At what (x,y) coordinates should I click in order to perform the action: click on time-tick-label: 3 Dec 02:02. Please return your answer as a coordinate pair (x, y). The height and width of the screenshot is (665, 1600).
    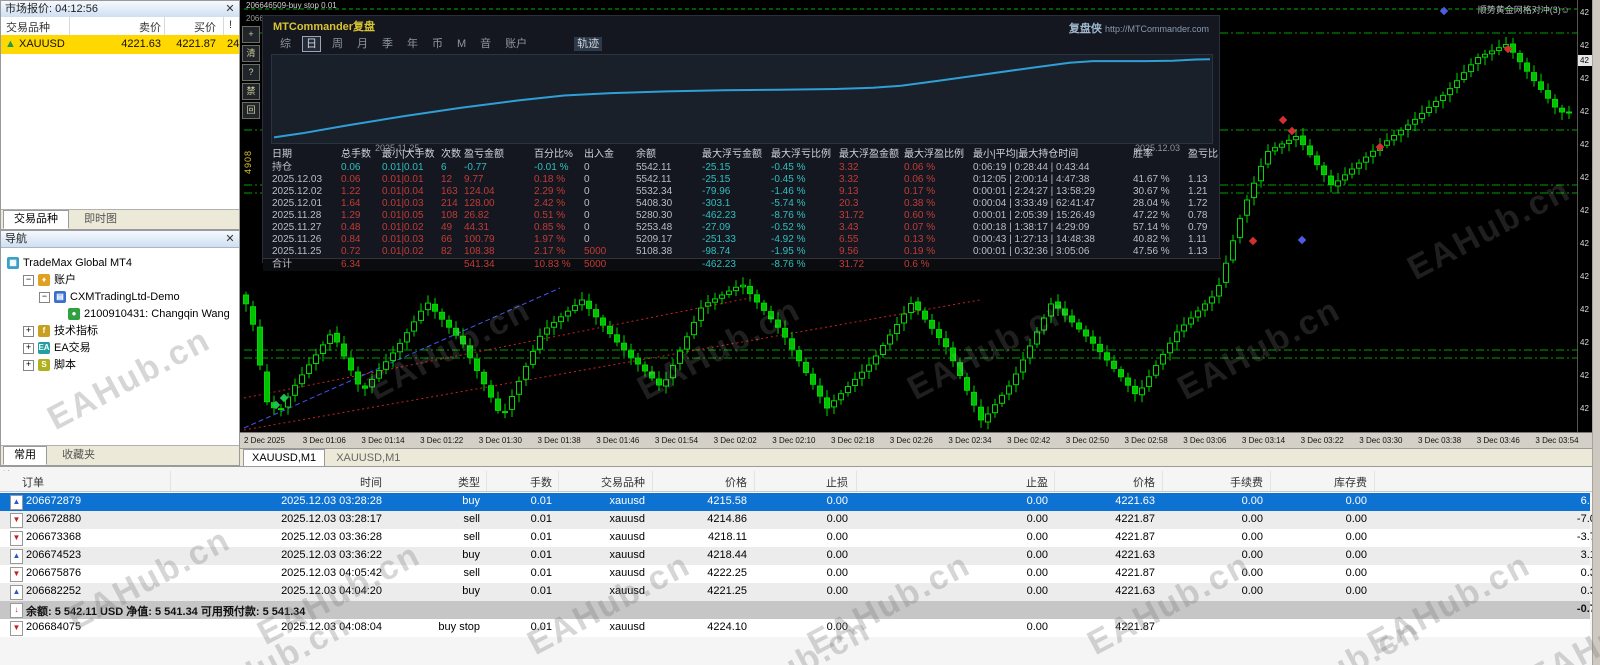
    Looking at the image, I should click on (735, 440).